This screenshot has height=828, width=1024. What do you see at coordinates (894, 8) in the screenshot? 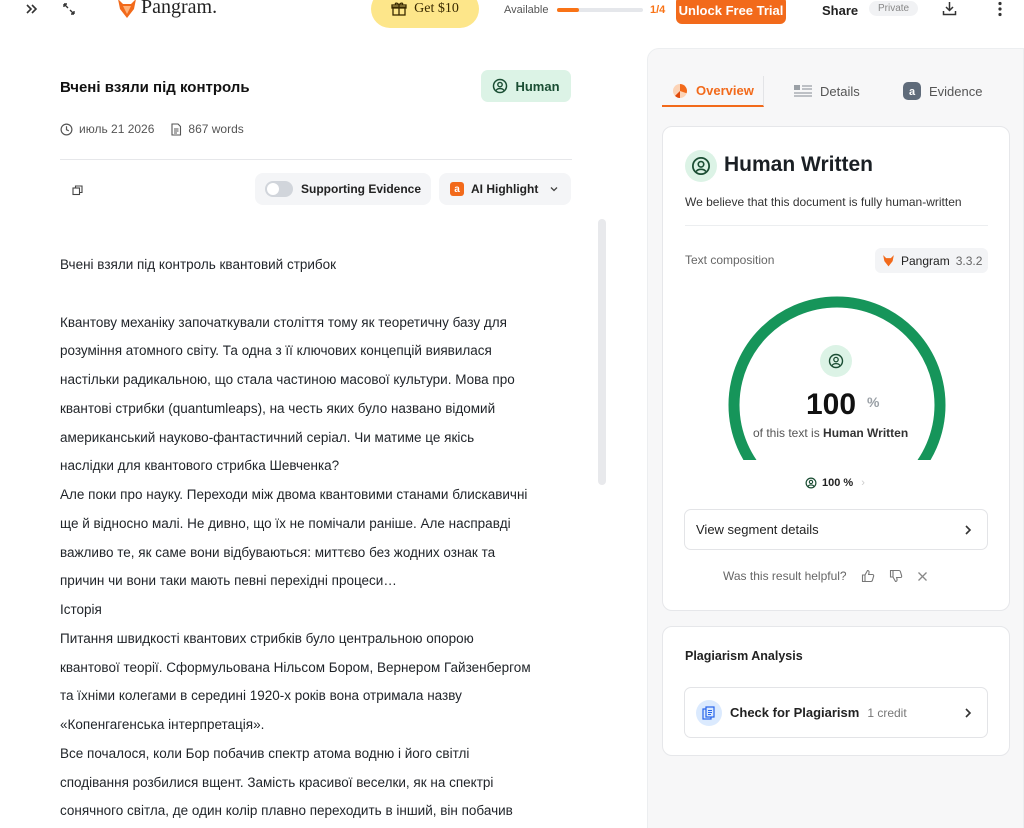
I see `privacy-badge: Private` at bounding box center [894, 8].